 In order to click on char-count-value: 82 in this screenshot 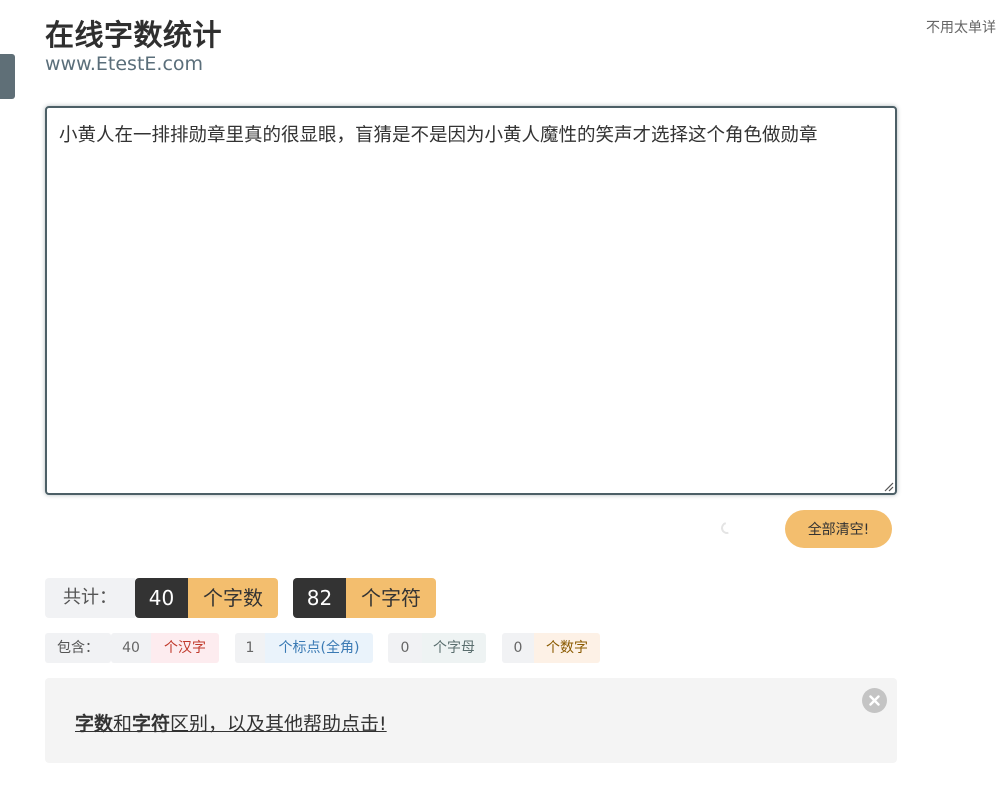, I will do `click(319, 598)`.